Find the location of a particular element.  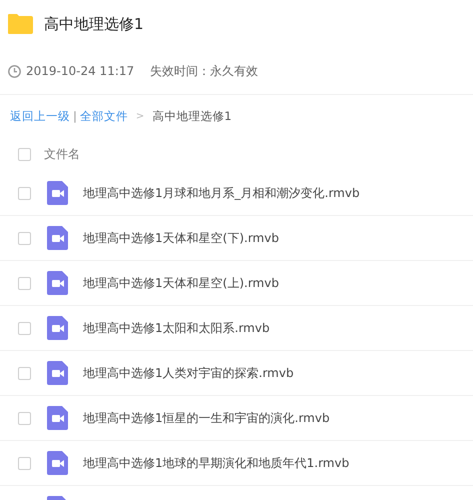

expiry-text: 失效时间：永久有效 is located at coordinates (204, 71).